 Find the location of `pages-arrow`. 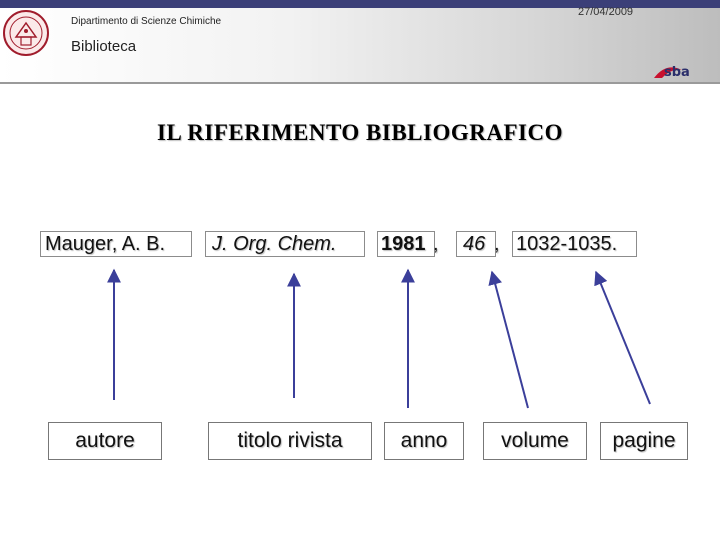

pages-arrow is located at coordinates (622, 337).